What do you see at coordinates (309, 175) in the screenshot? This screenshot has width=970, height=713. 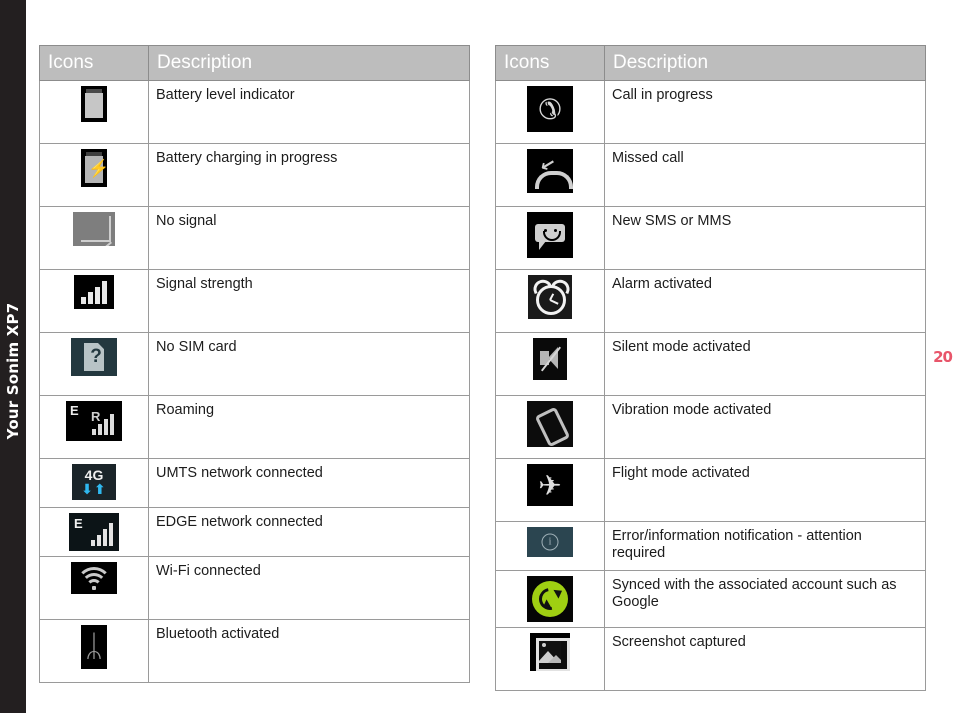 I see `description-cell: Battery charging in progress` at bounding box center [309, 175].